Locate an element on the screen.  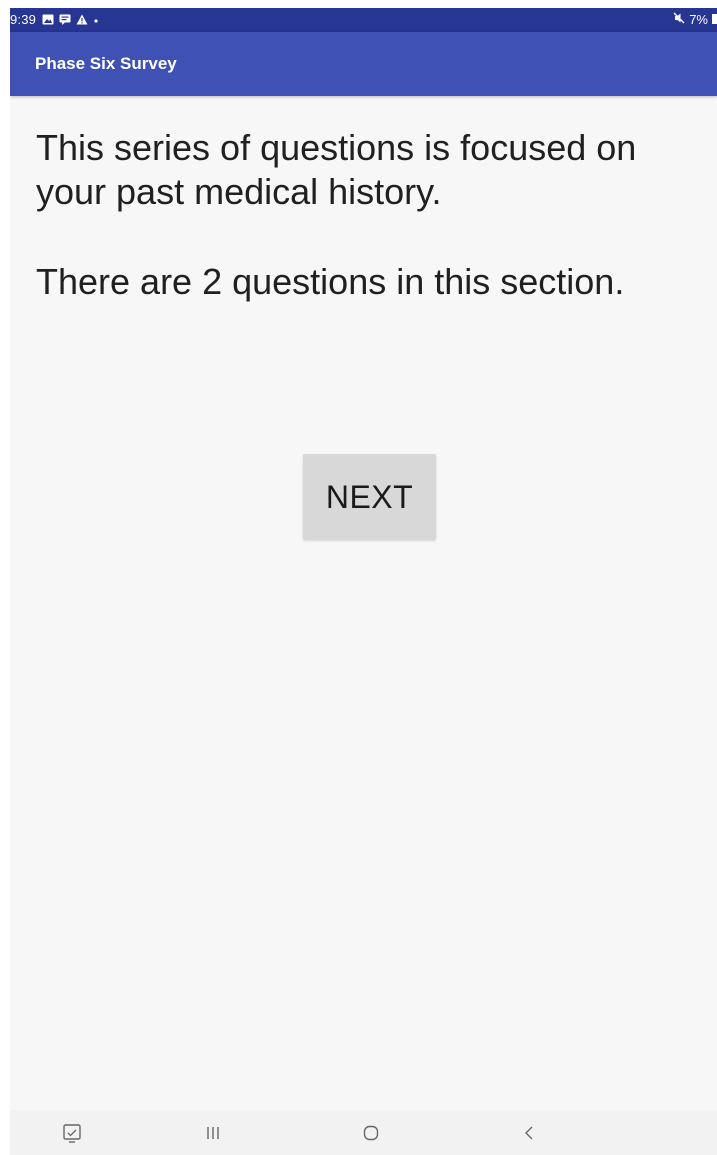
battery-icon is located at coordinates (714, 19).